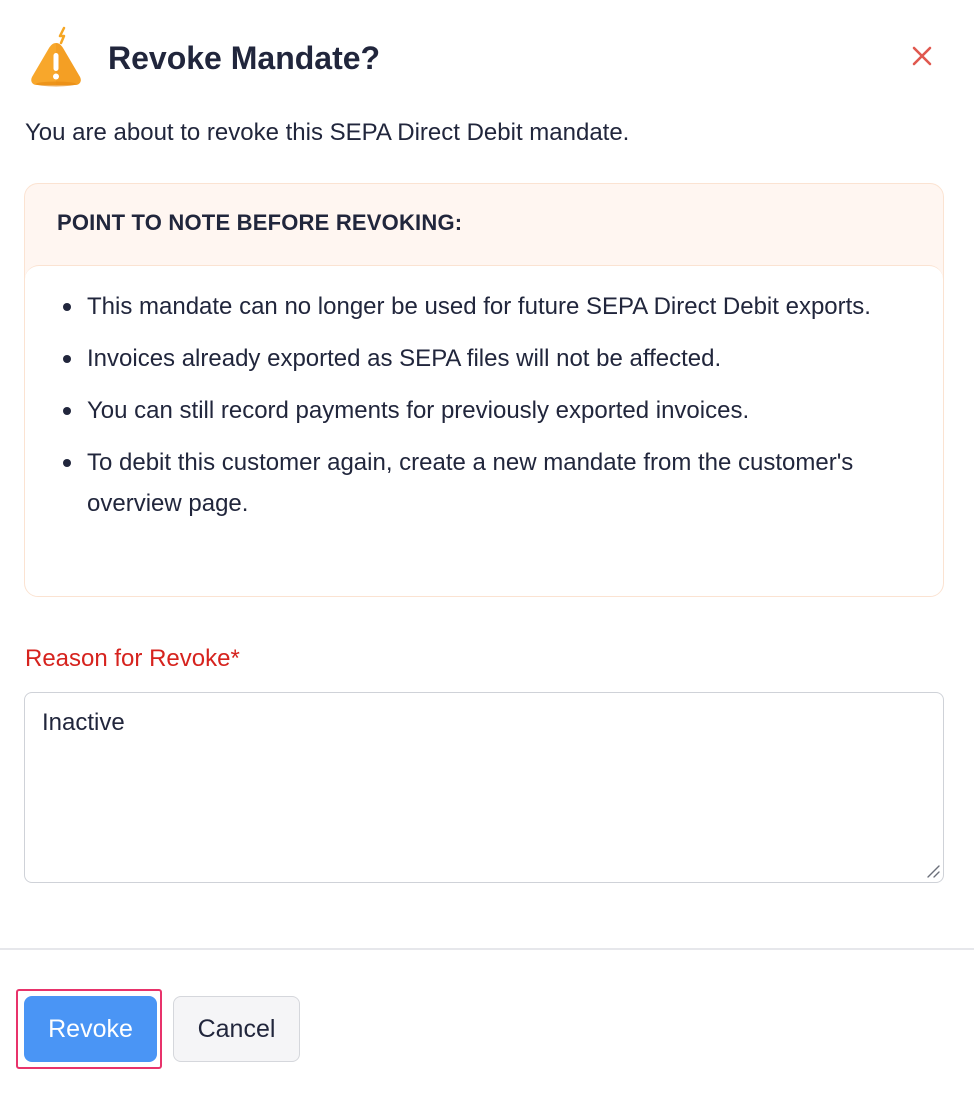 This screenshot has width=974, height=1100. I want to click on close-button, so click(922, 56).